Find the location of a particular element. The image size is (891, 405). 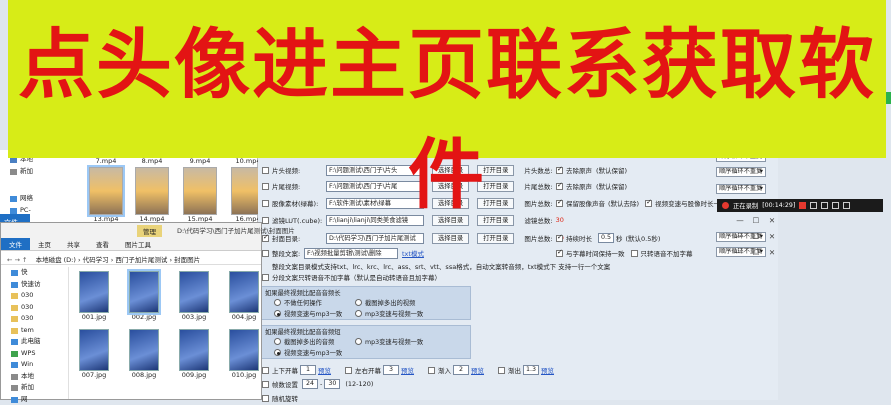

subtitle-sync-row: 与字幕时间保持一致 只转语音不加字幕 is located at coordinates (624, 253).